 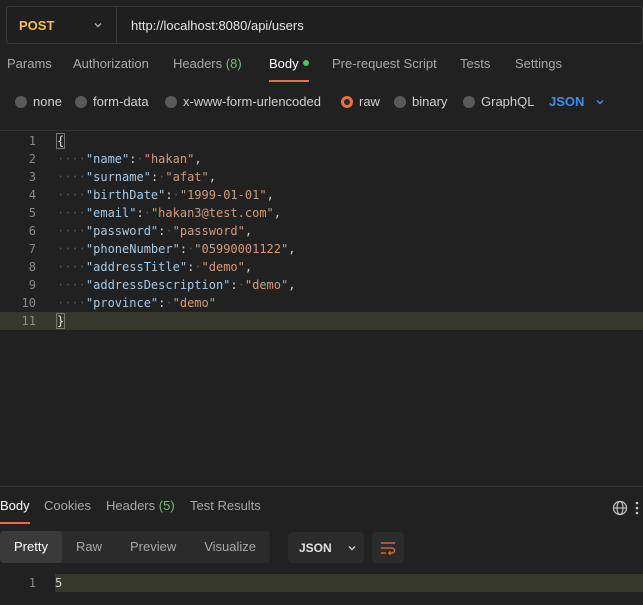 I want to click on code-line: 6 ····"password":·"password",, so click(x=321, y=231).